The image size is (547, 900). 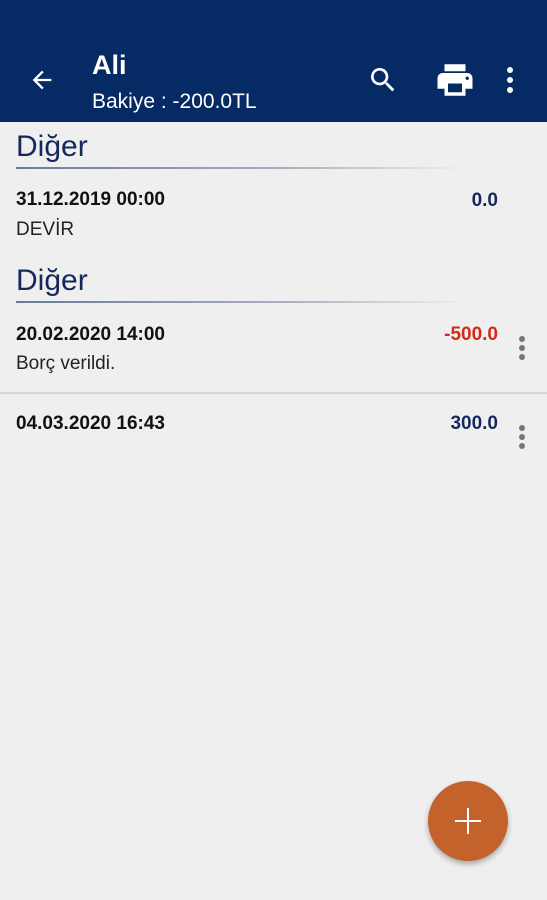 I want to click on print-button, so click(x=455, y=80).